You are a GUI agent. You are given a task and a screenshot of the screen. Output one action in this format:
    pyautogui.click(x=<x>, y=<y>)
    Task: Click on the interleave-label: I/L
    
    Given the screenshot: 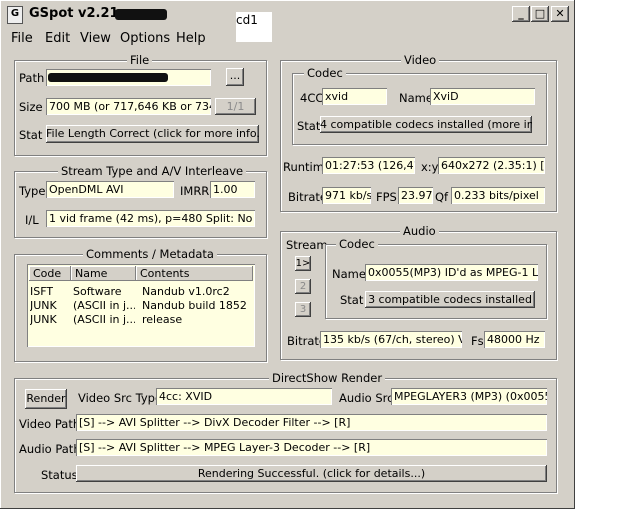 What is the action you would take?
    pyautogui.click(x=32, y=220)
    